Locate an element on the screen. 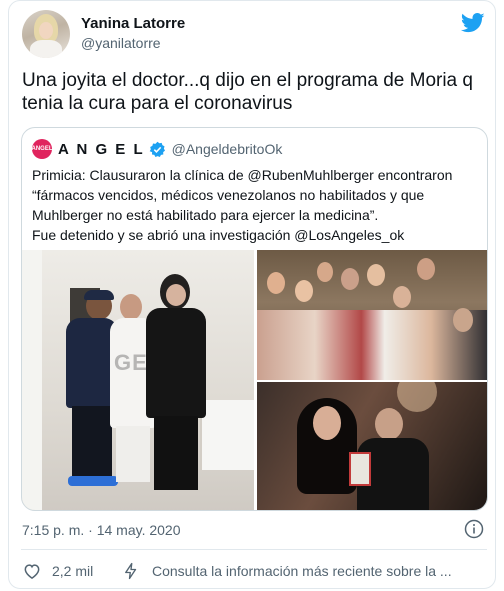  book is located at coordinates (360, 469).